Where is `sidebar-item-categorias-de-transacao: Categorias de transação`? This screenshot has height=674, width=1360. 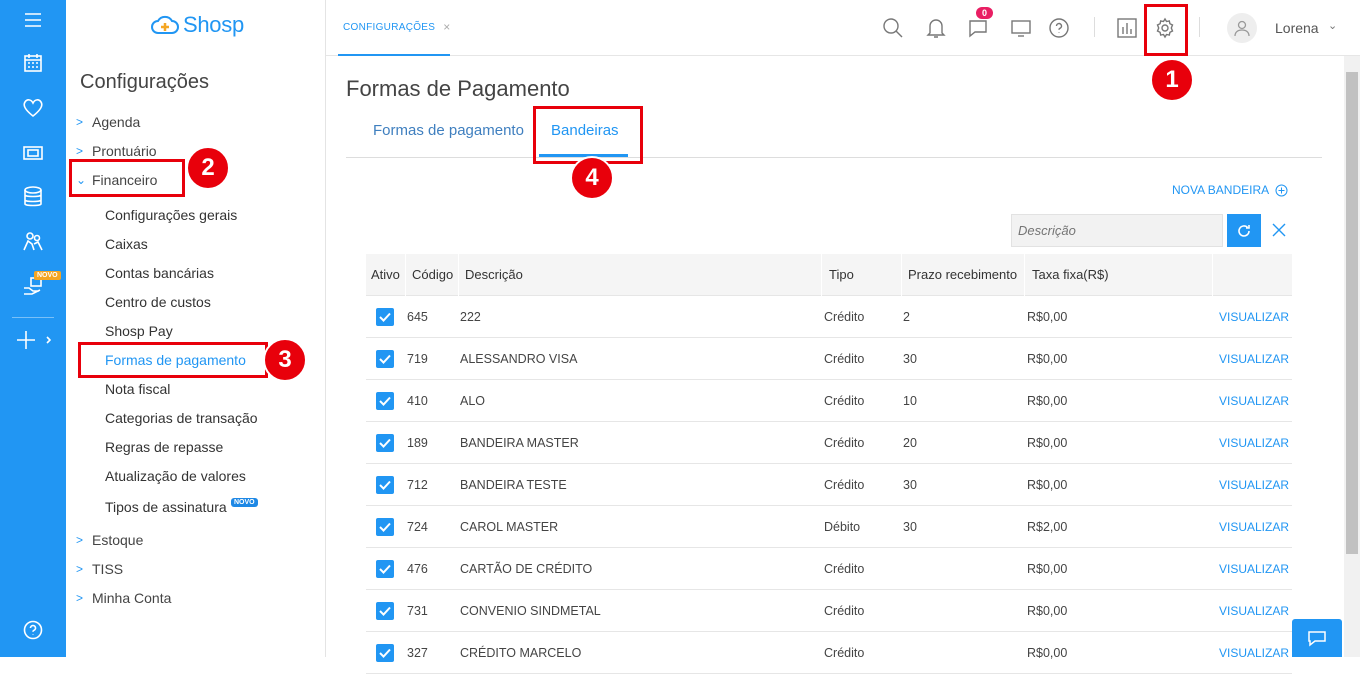 sidebar-item-categorias-de-transacao: Categorias de transação is located at coordinates (181, 418).